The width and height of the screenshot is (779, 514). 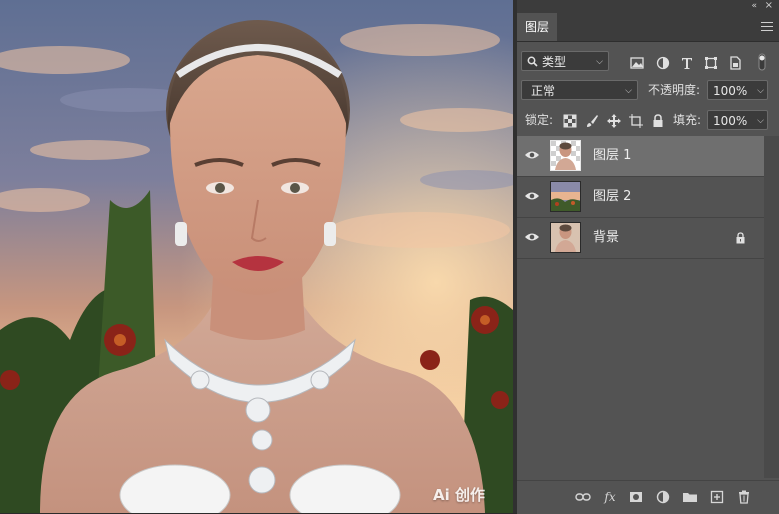 I want to click on search-icon, so click(x=532, y=61).